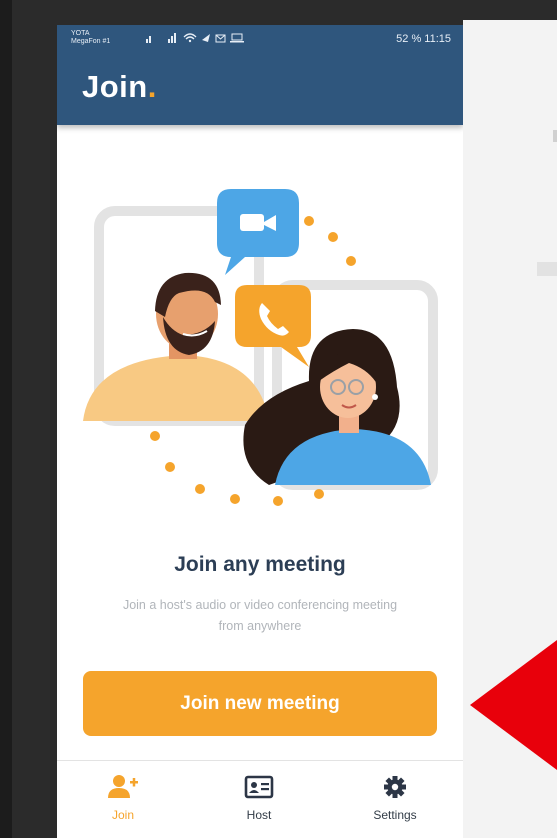 The height and width of the screenshot is (838, 557). Describe the element at coordinates (195, 38) in the screenshot. I see `signal-wifi-icons` at that location.